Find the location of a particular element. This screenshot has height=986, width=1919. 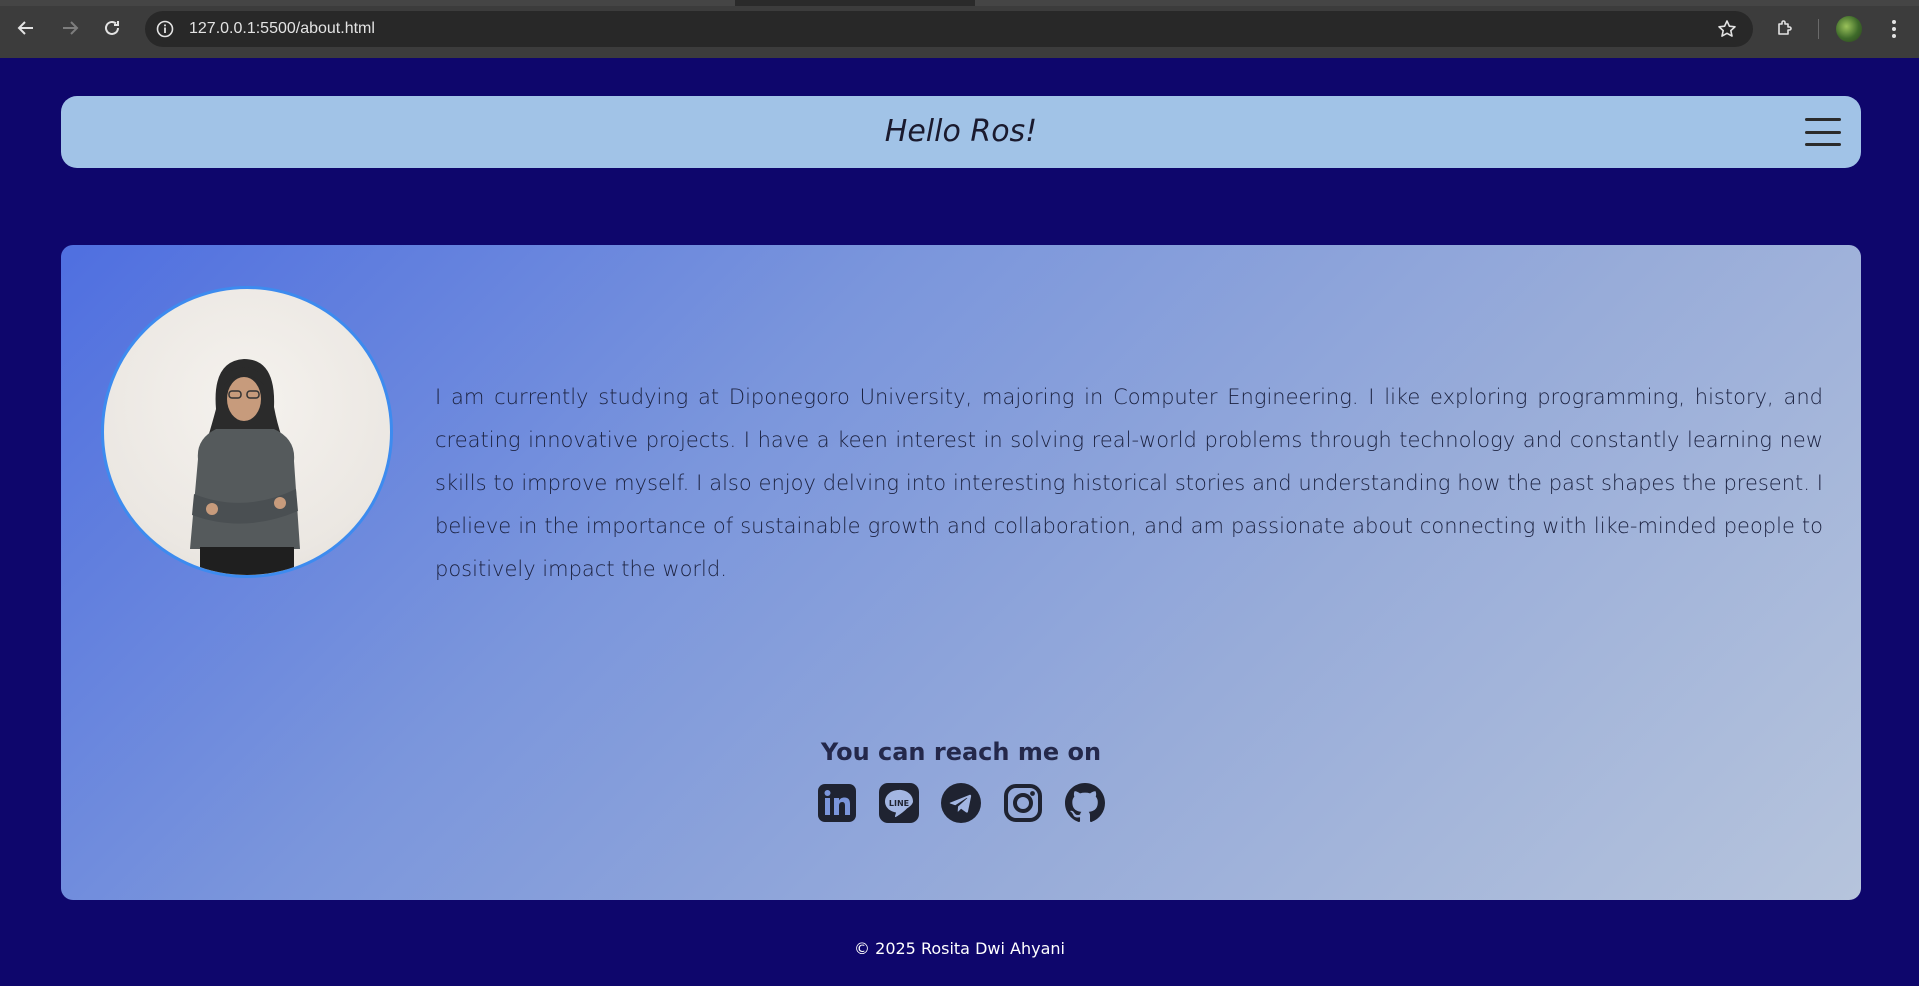

person-portrait-icon is located at coordinates (245, 467).